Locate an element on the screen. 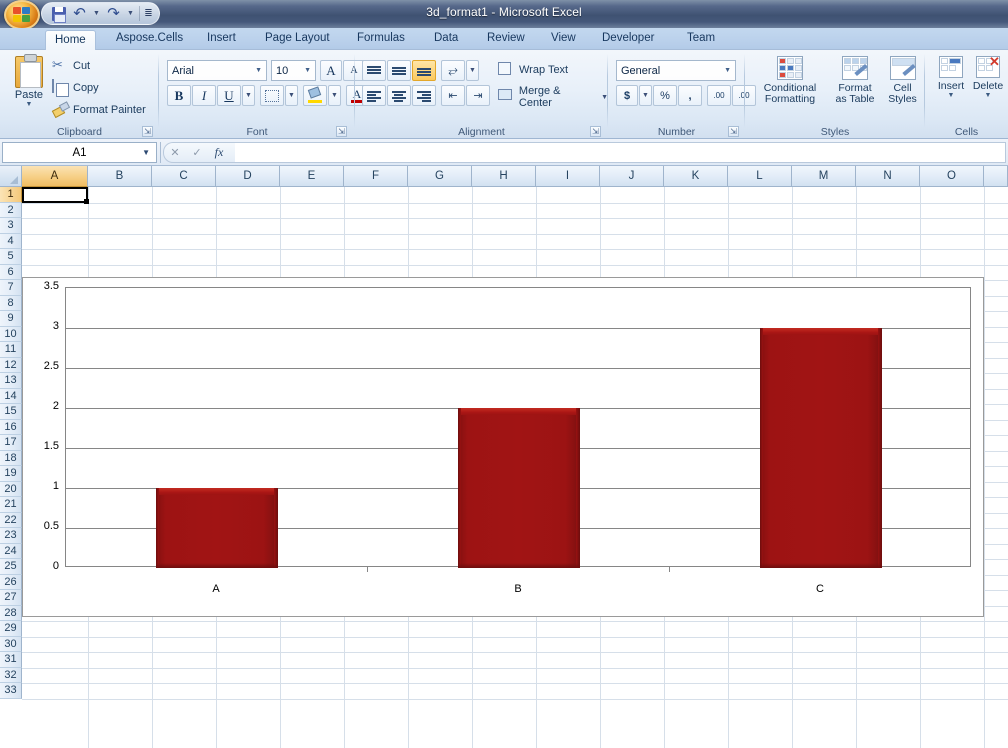  row-header-22: 22 is located at coordinates (11, 520).